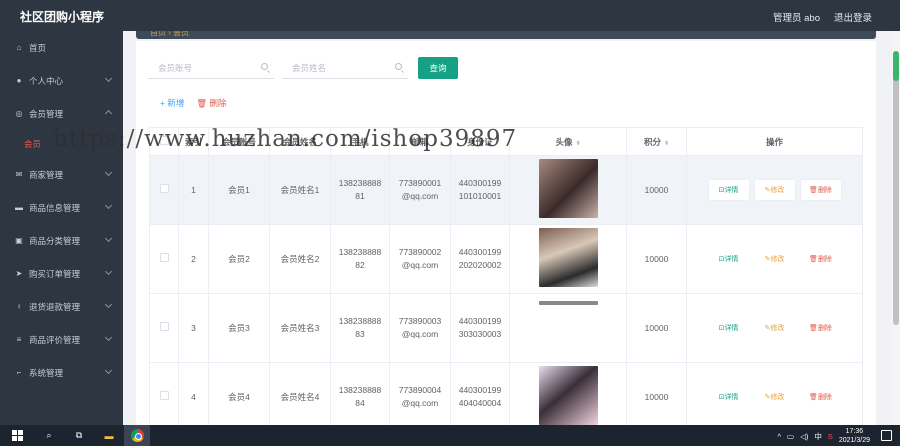 The height and width of the screenshot is (446, 900). Describe the element at coordinates (360, 259) in the screenshot. I see `row-phone: 138238888 82` at that location.